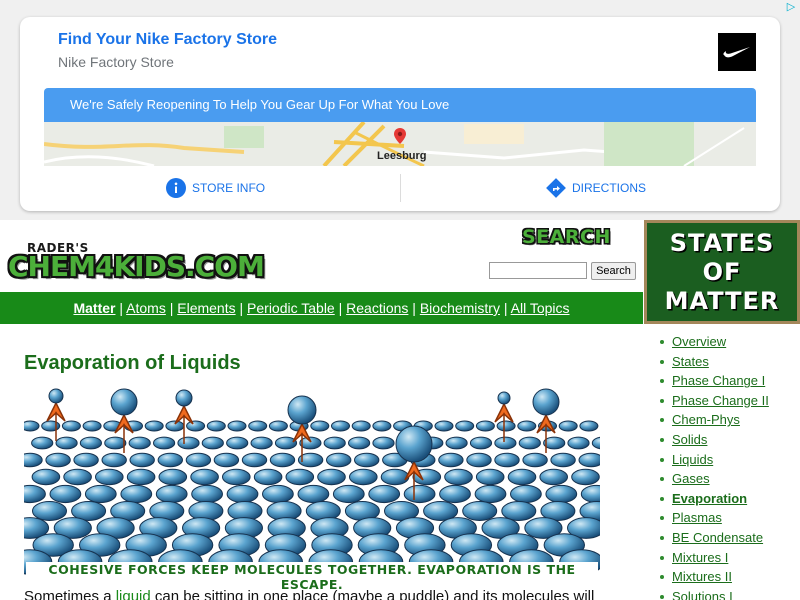 This screenshot has width=800, height=600. Describe the element at coordinates (690, 361) in the screenshot. I see `sidebar-link-states: States` at that location.